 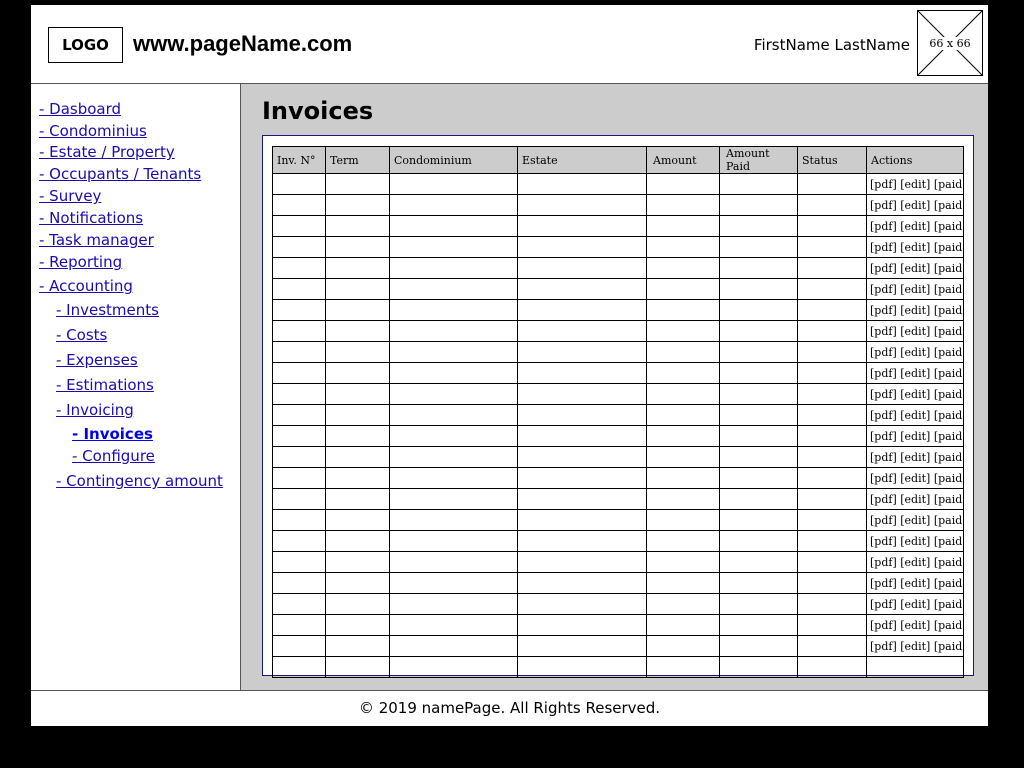 What do you see at coordinates (832, 160) in the screenshot?
I see `column-header-status: Status` at bounding box center [832, 160].